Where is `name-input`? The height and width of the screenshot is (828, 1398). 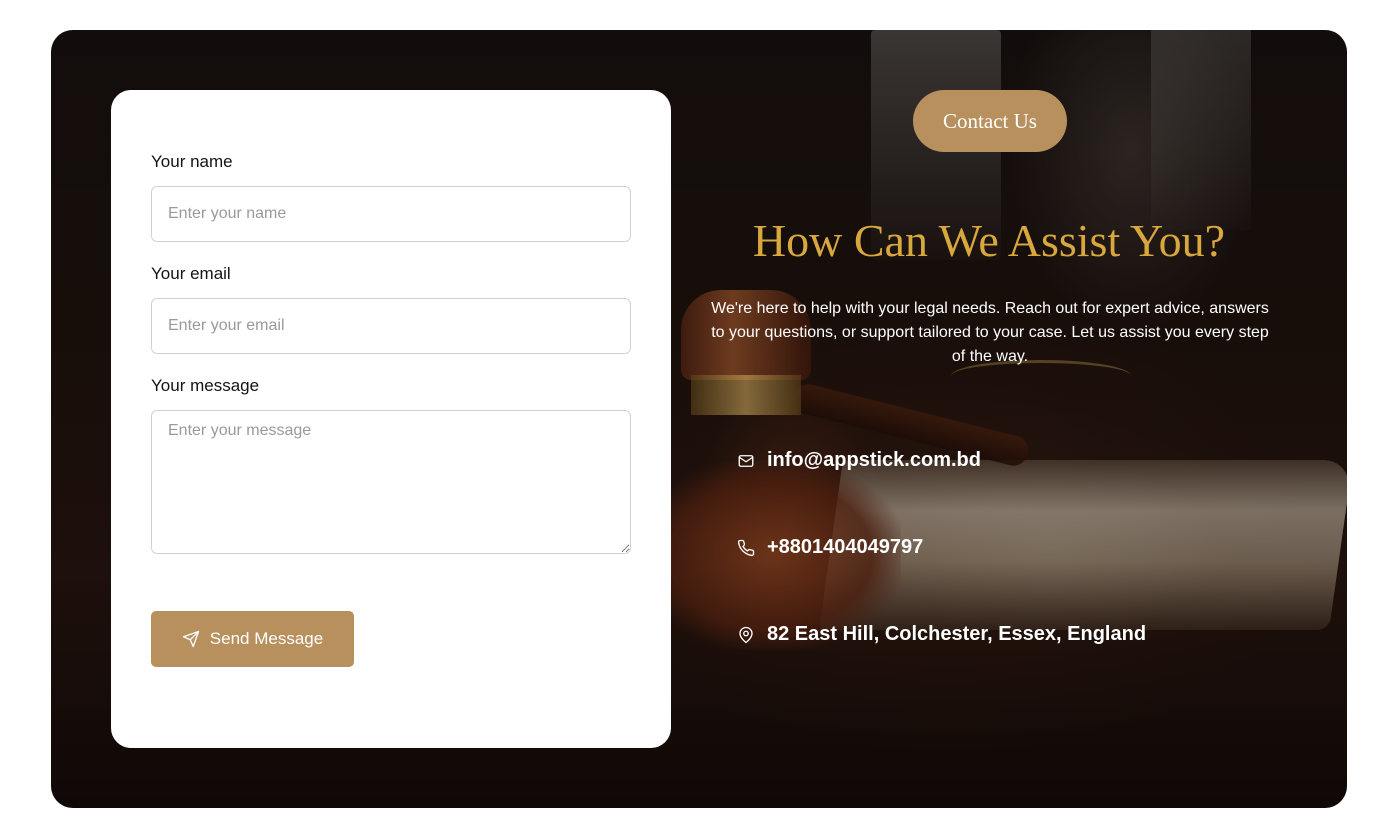 name-input is located at coordinates (391, 214).